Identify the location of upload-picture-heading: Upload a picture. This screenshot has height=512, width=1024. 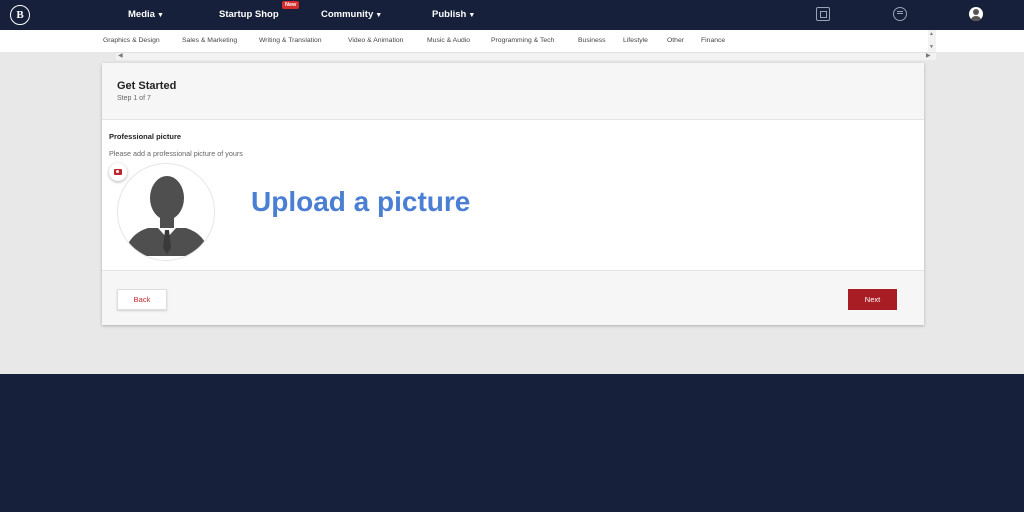
(360, 202).